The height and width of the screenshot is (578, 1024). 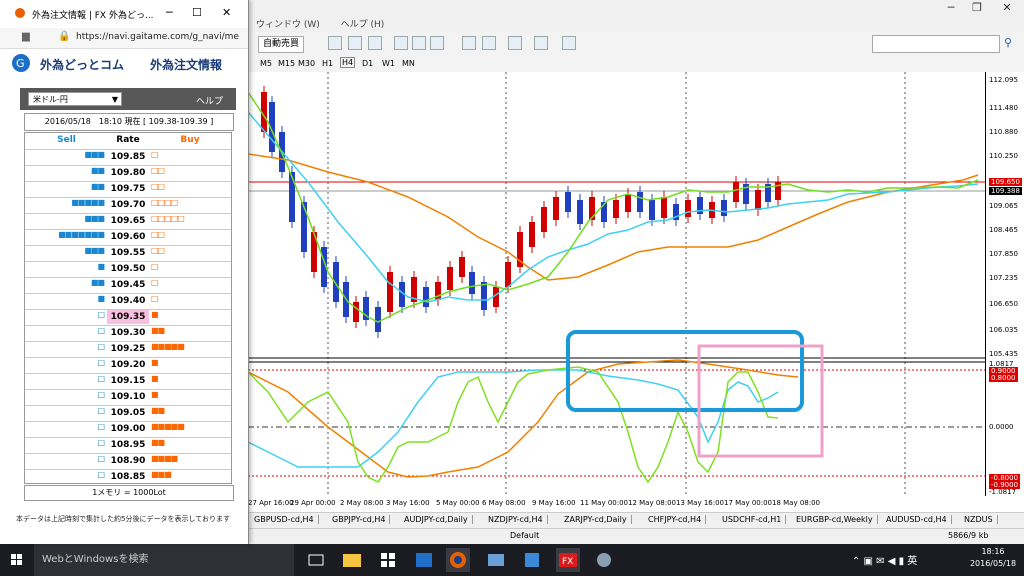 I want to click on symbol-tab: GBPUSD-cd,H4, so click(x=286, y=519).